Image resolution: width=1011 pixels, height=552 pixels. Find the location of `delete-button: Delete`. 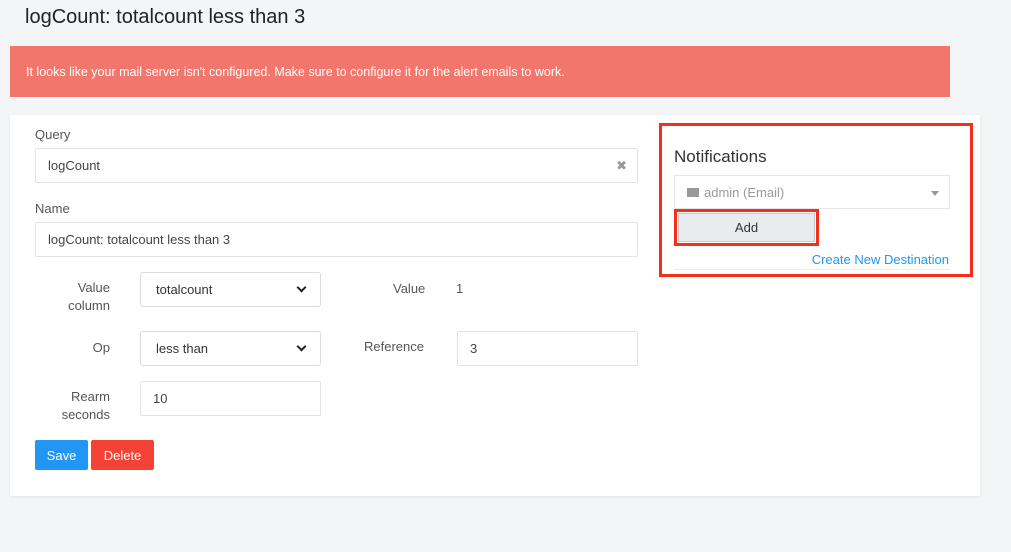

delete-button: Delete is located at coordinates (122, 455).